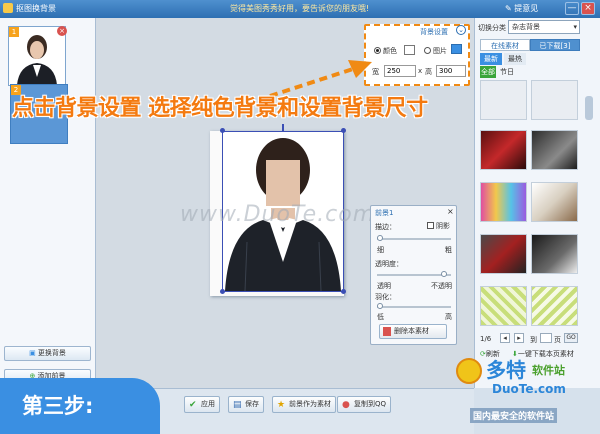 The image size is (600, 434). What do you see at coordinates (33, 353) in the screenshot?
I see `image-icon: ▣` at bounding box center [33, 353].